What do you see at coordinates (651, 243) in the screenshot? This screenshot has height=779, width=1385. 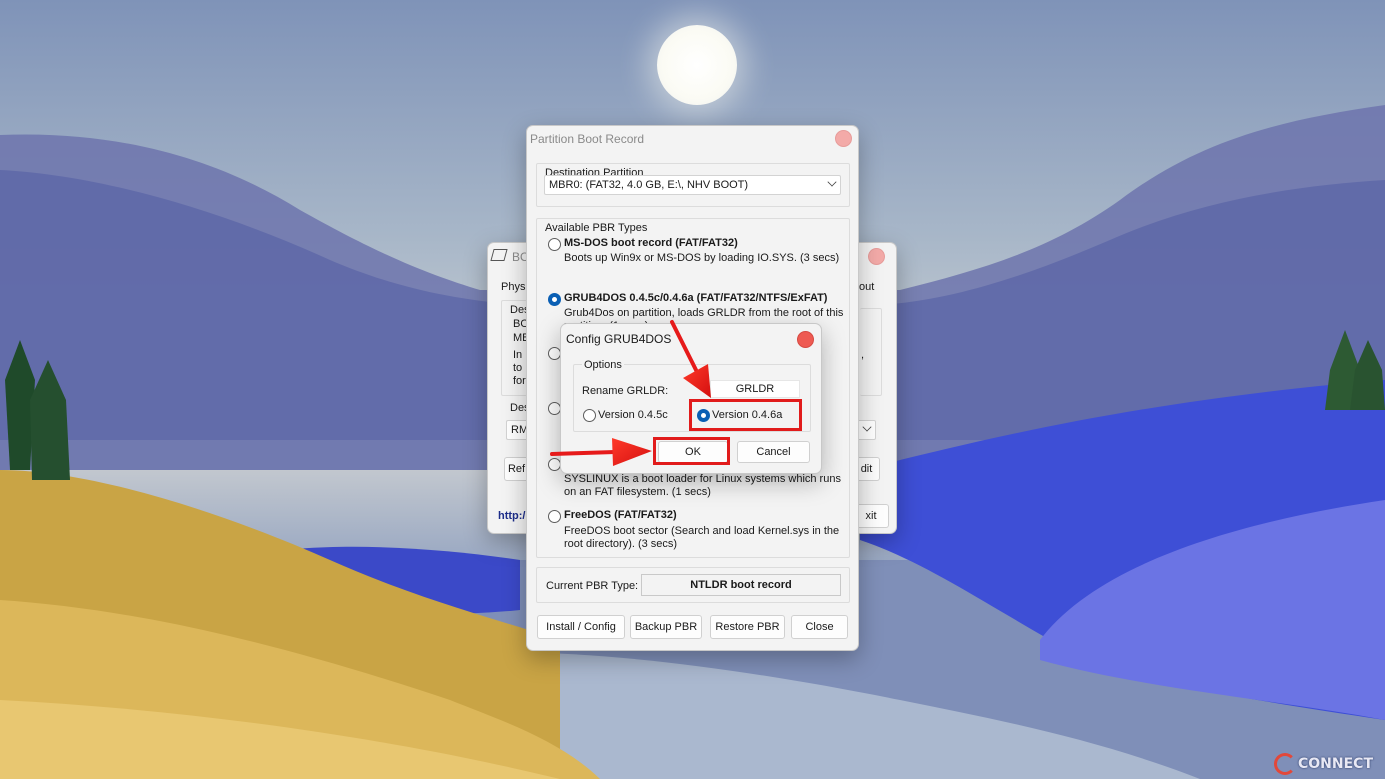 I see `option-label-msdos: MS-DOS boot record (FAT/FAT32)` at bounding box center [651, 243].